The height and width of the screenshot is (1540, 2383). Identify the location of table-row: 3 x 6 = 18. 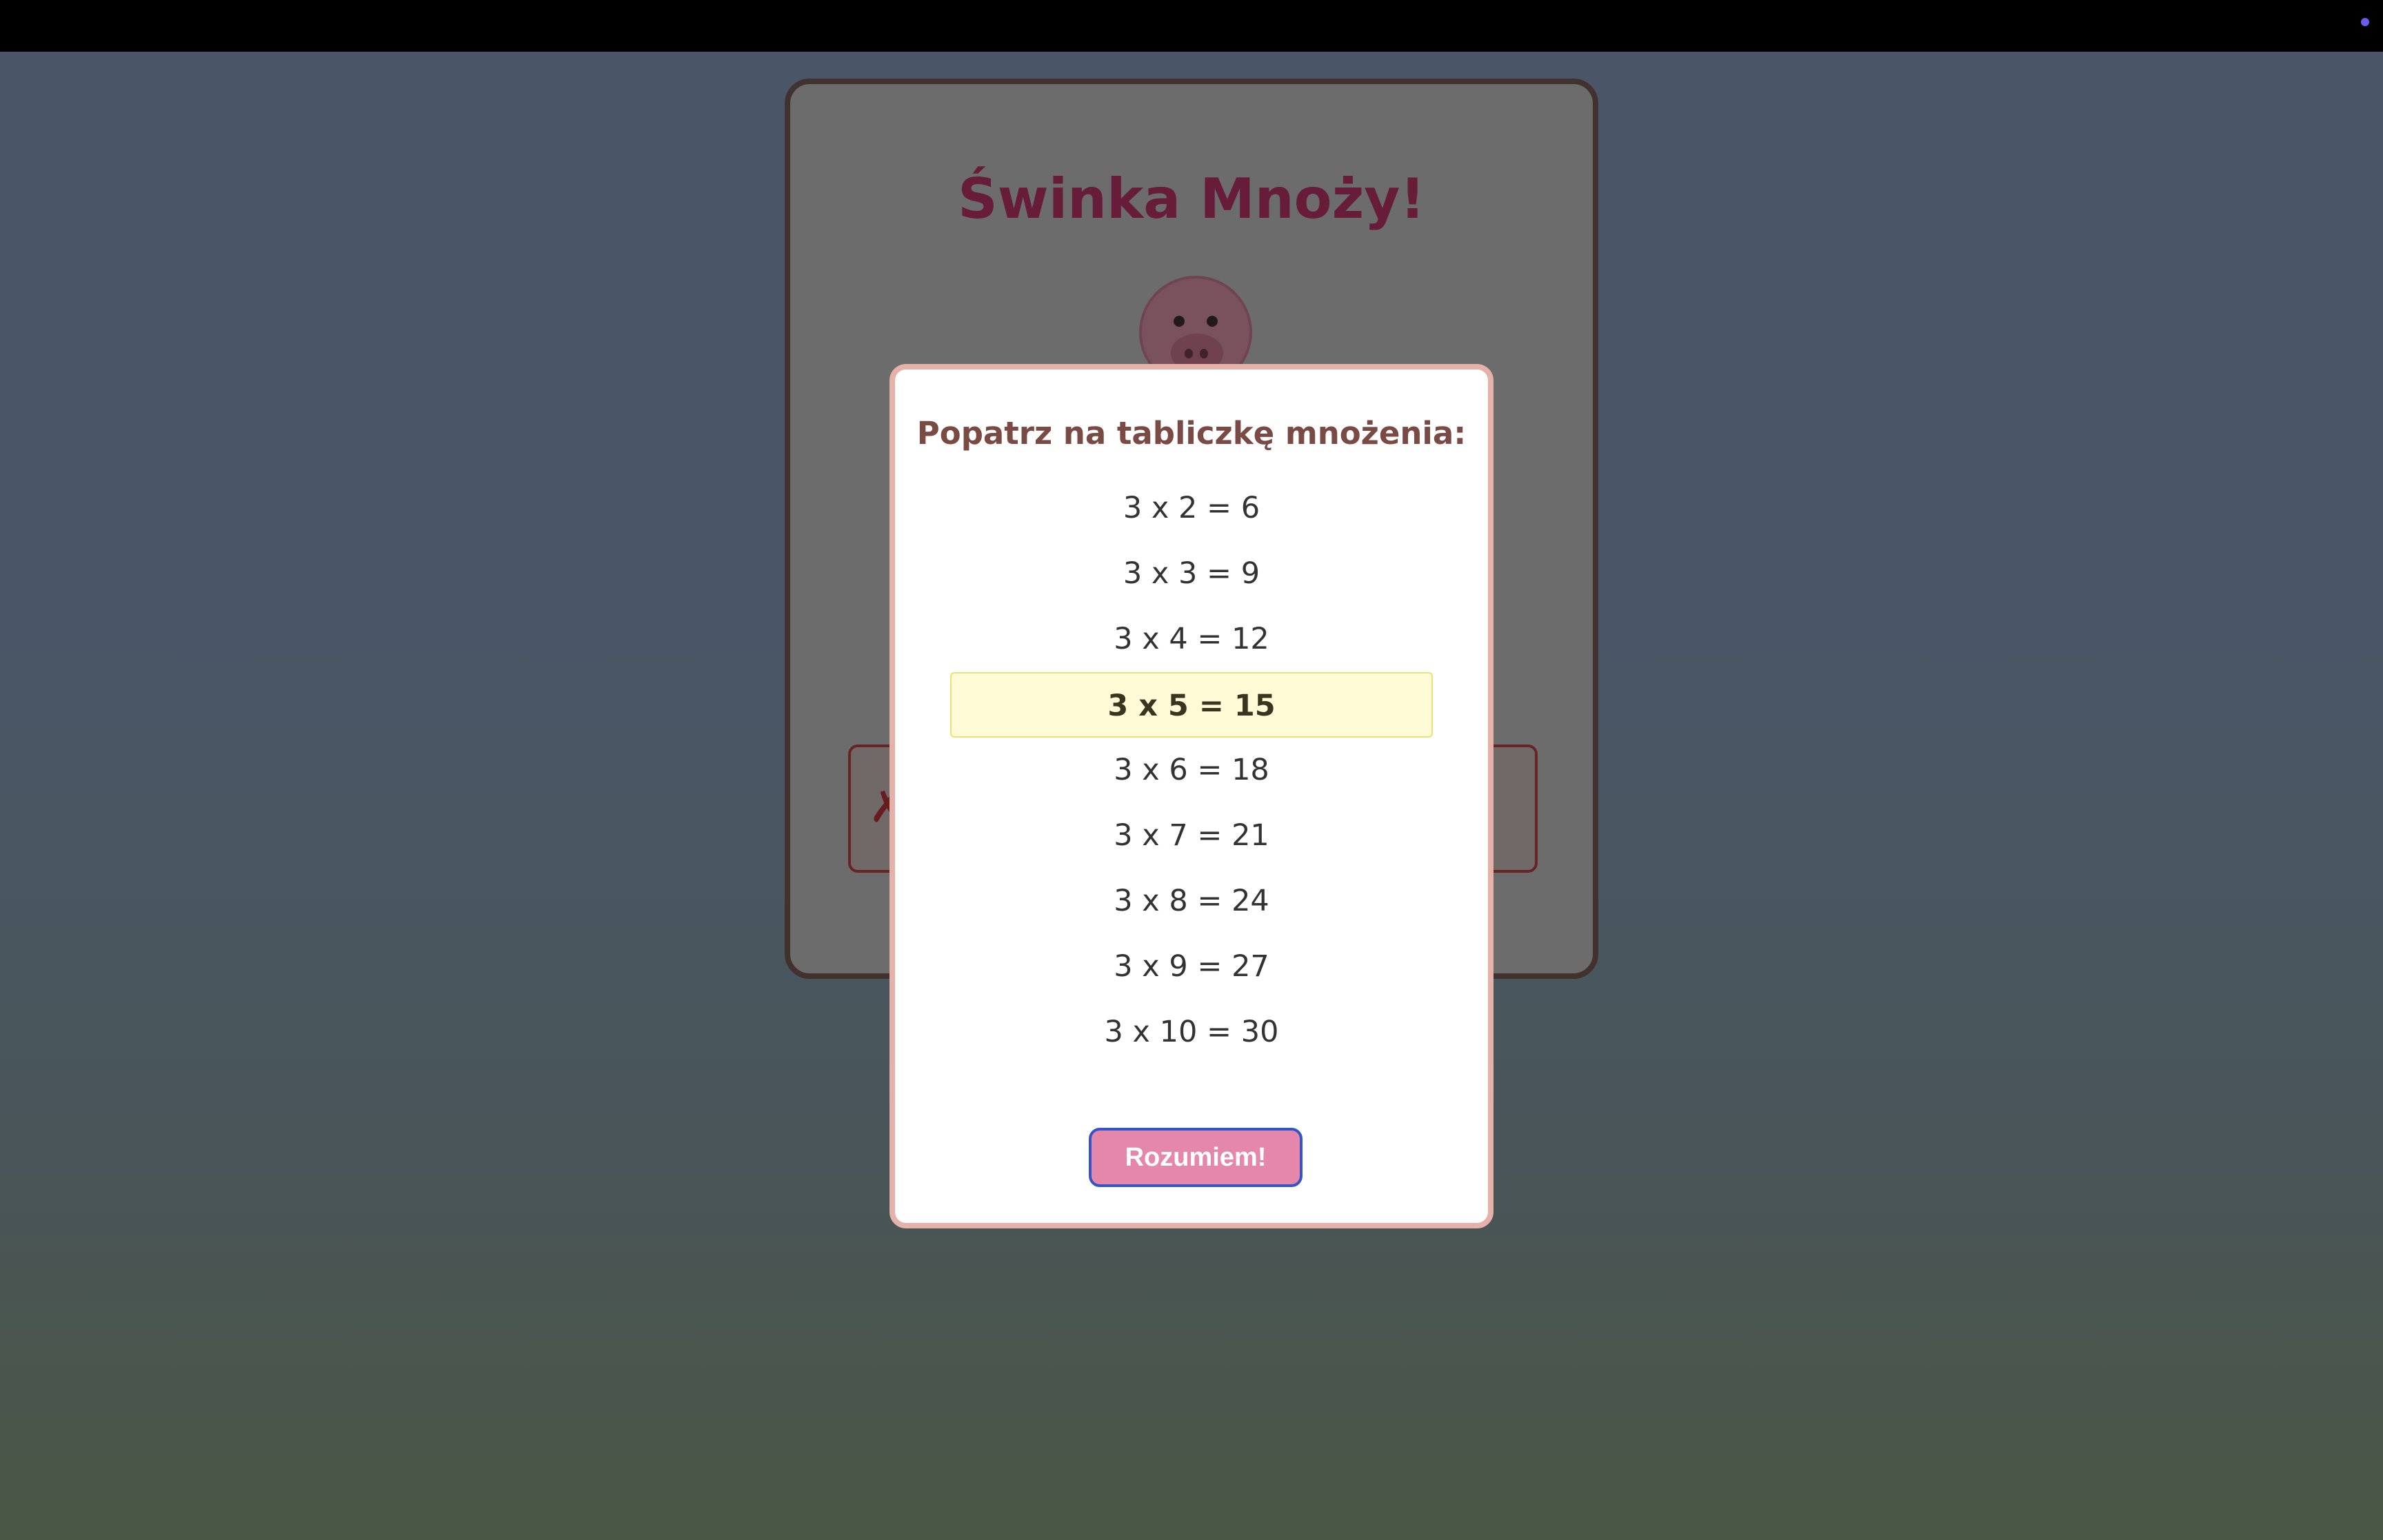
(1191, 770).